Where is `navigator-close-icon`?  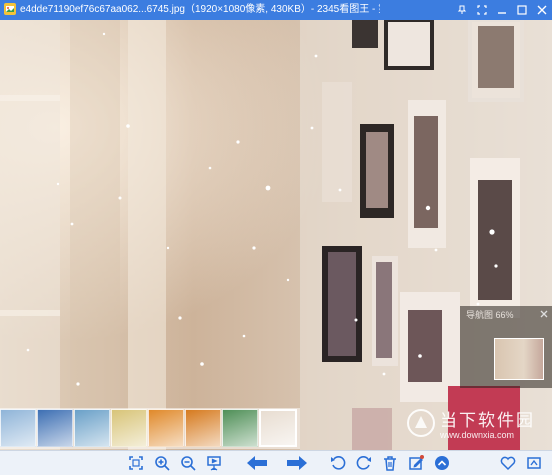
navigator-close-icon is located at coordinates (544, 314).